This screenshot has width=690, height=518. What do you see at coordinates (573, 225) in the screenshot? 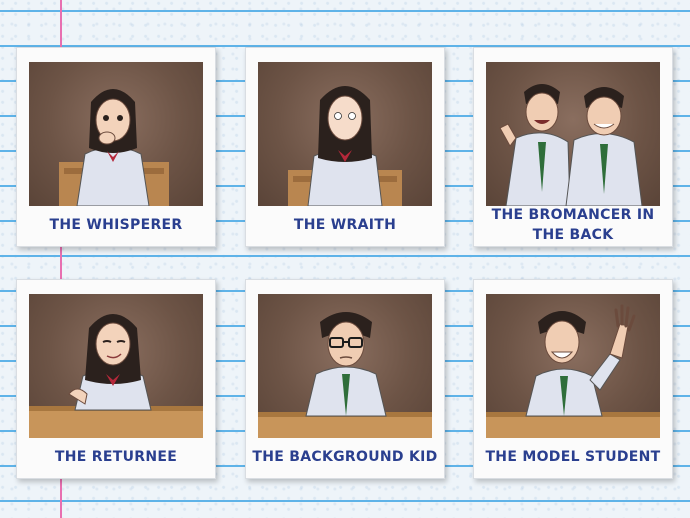
I see `card-caption: THE BROMANCER IN THE BACK` at bounding box center [573, 225].